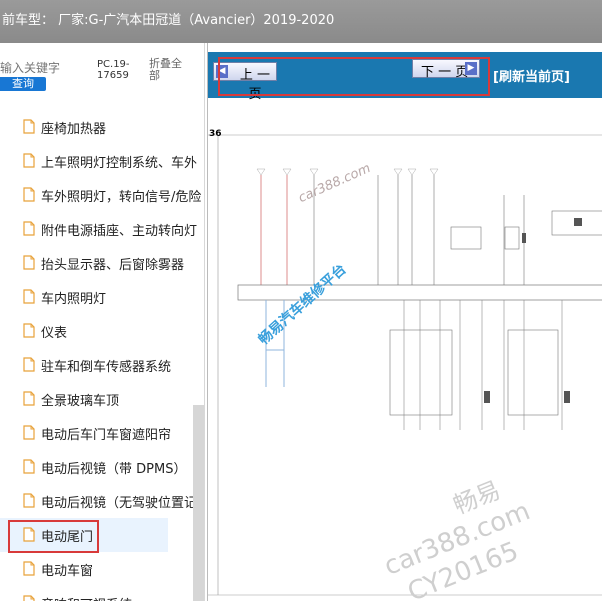  What do you see at coordinates (23, 84) in the screenshot?
I see `search-button: 查询` at bounding box center [23, 84].